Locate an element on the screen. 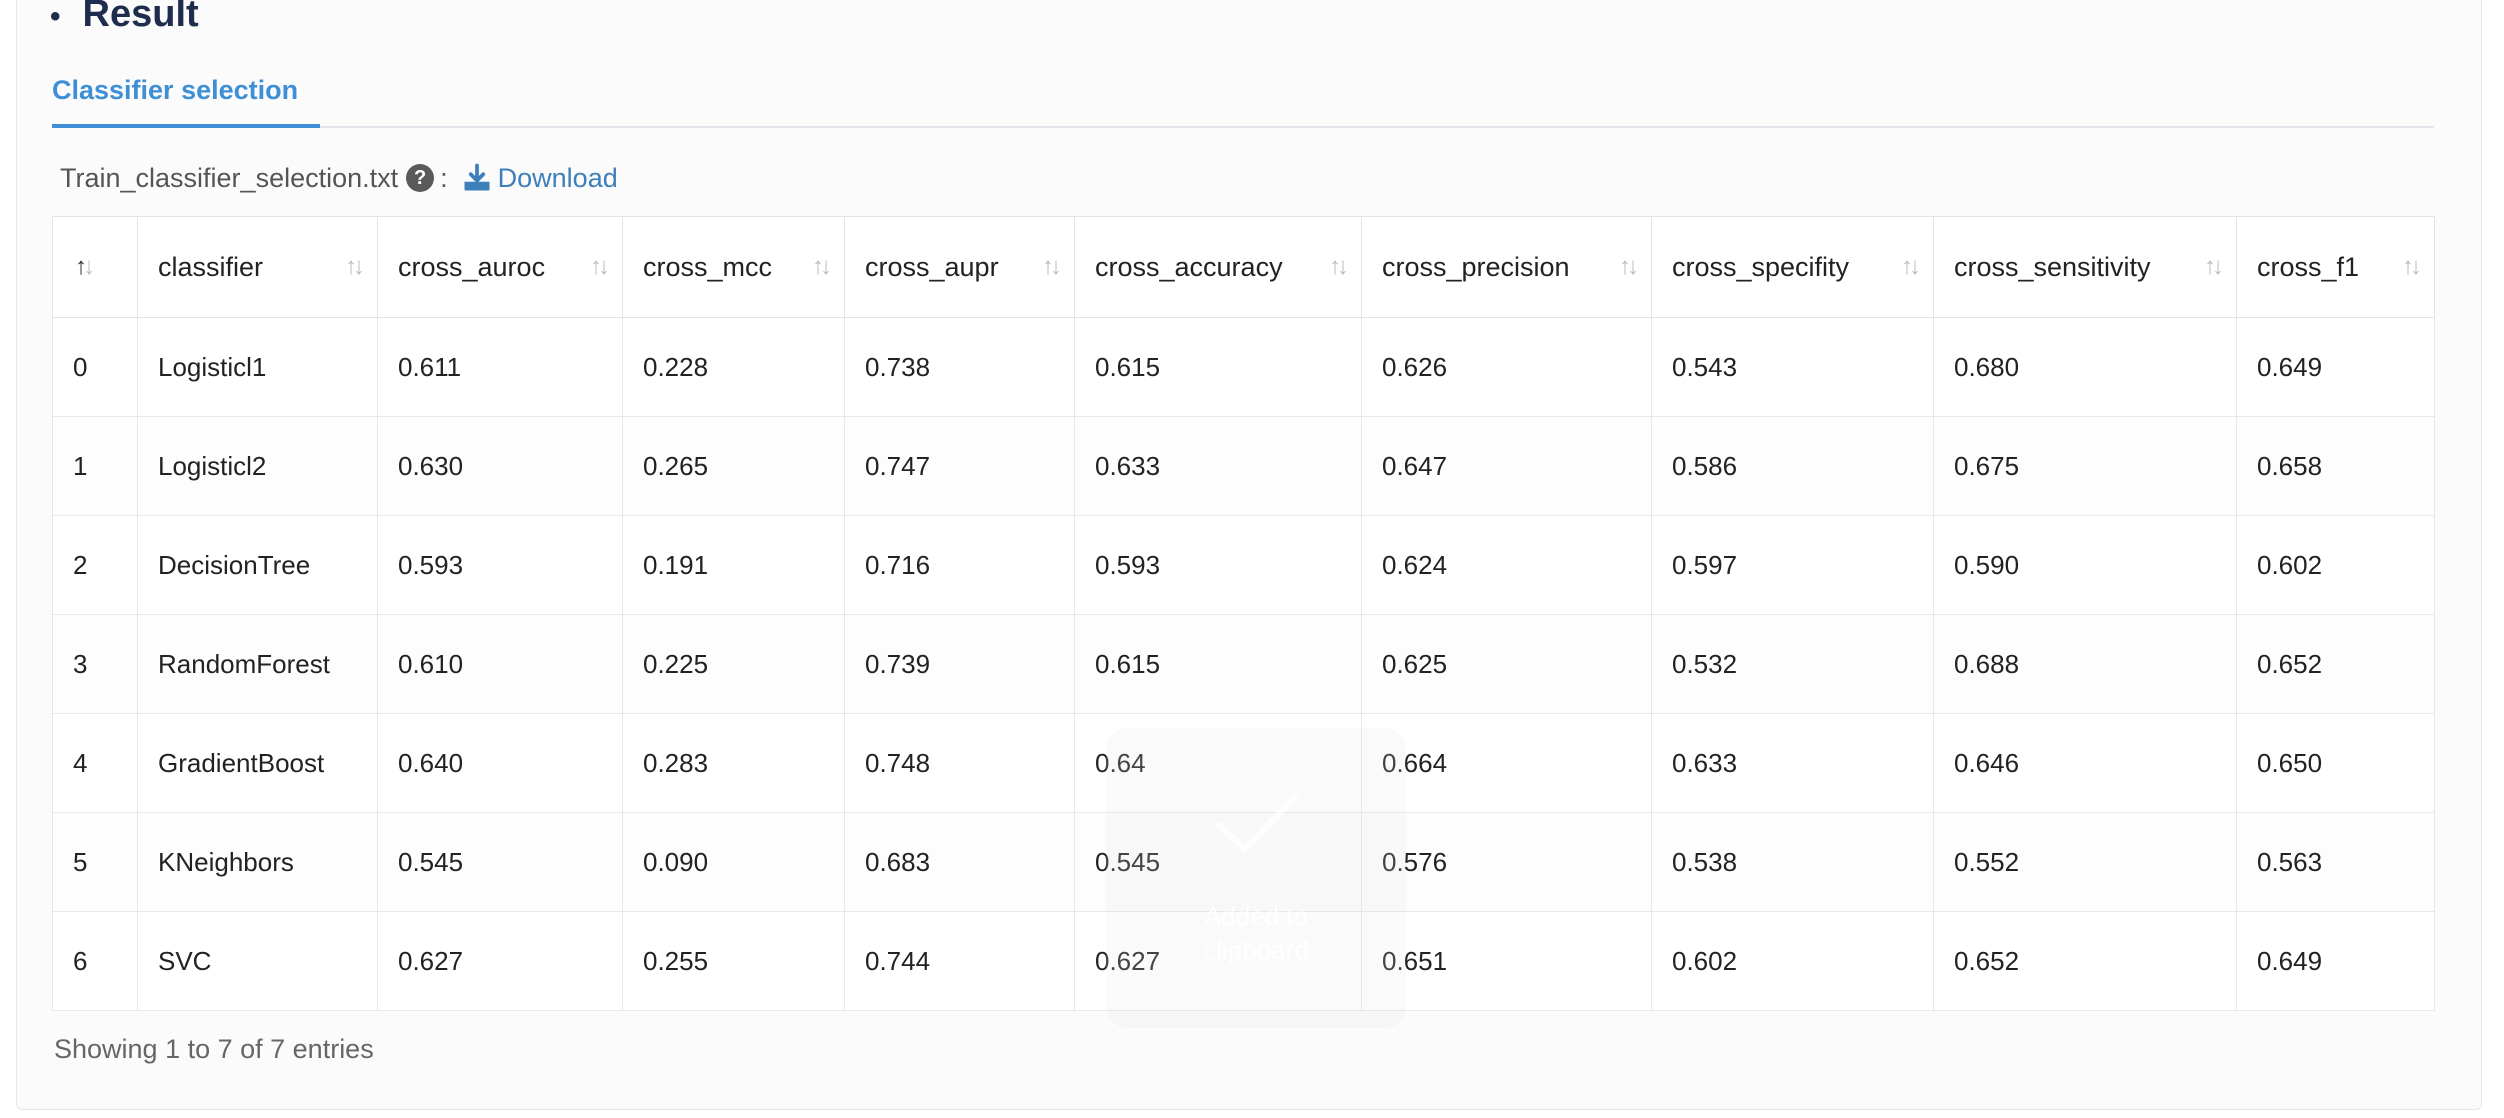  table-cell: 0.680 is located at coordinates (2085, 367).